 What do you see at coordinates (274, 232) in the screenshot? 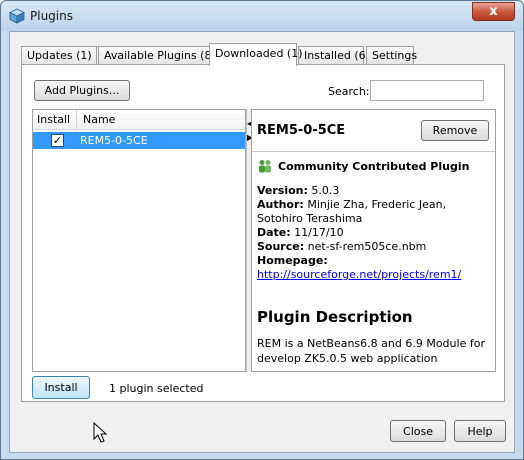
I see `date-key: Date:` at bounding box center [274, 232].